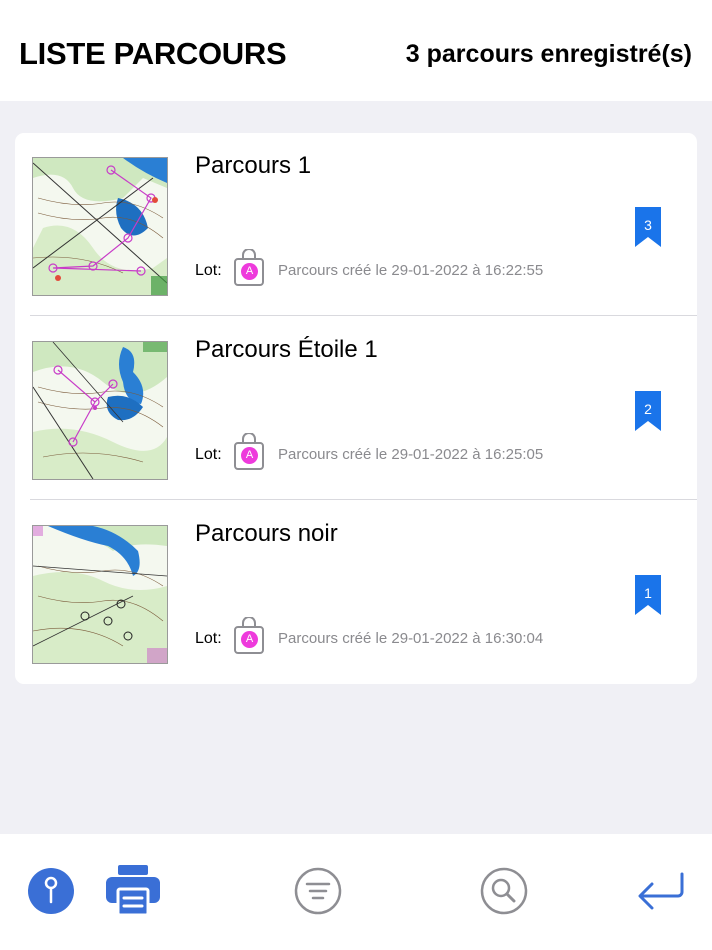 The height and width of the screenshot is (950, 712). I want to click on bookmark-icon: 3, so click(648, 227).